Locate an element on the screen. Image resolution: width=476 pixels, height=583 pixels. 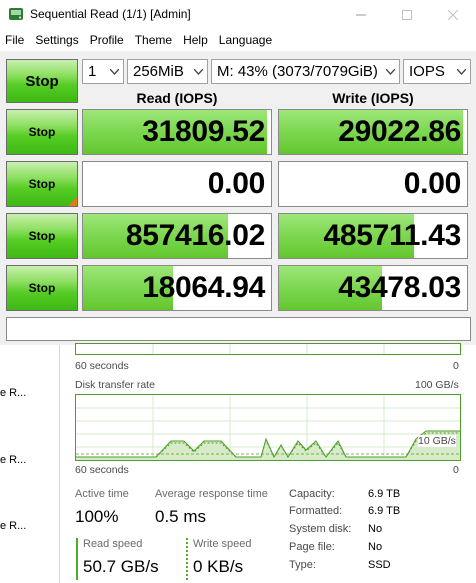
system-disk-value: No is located at coordinates (375, 529).